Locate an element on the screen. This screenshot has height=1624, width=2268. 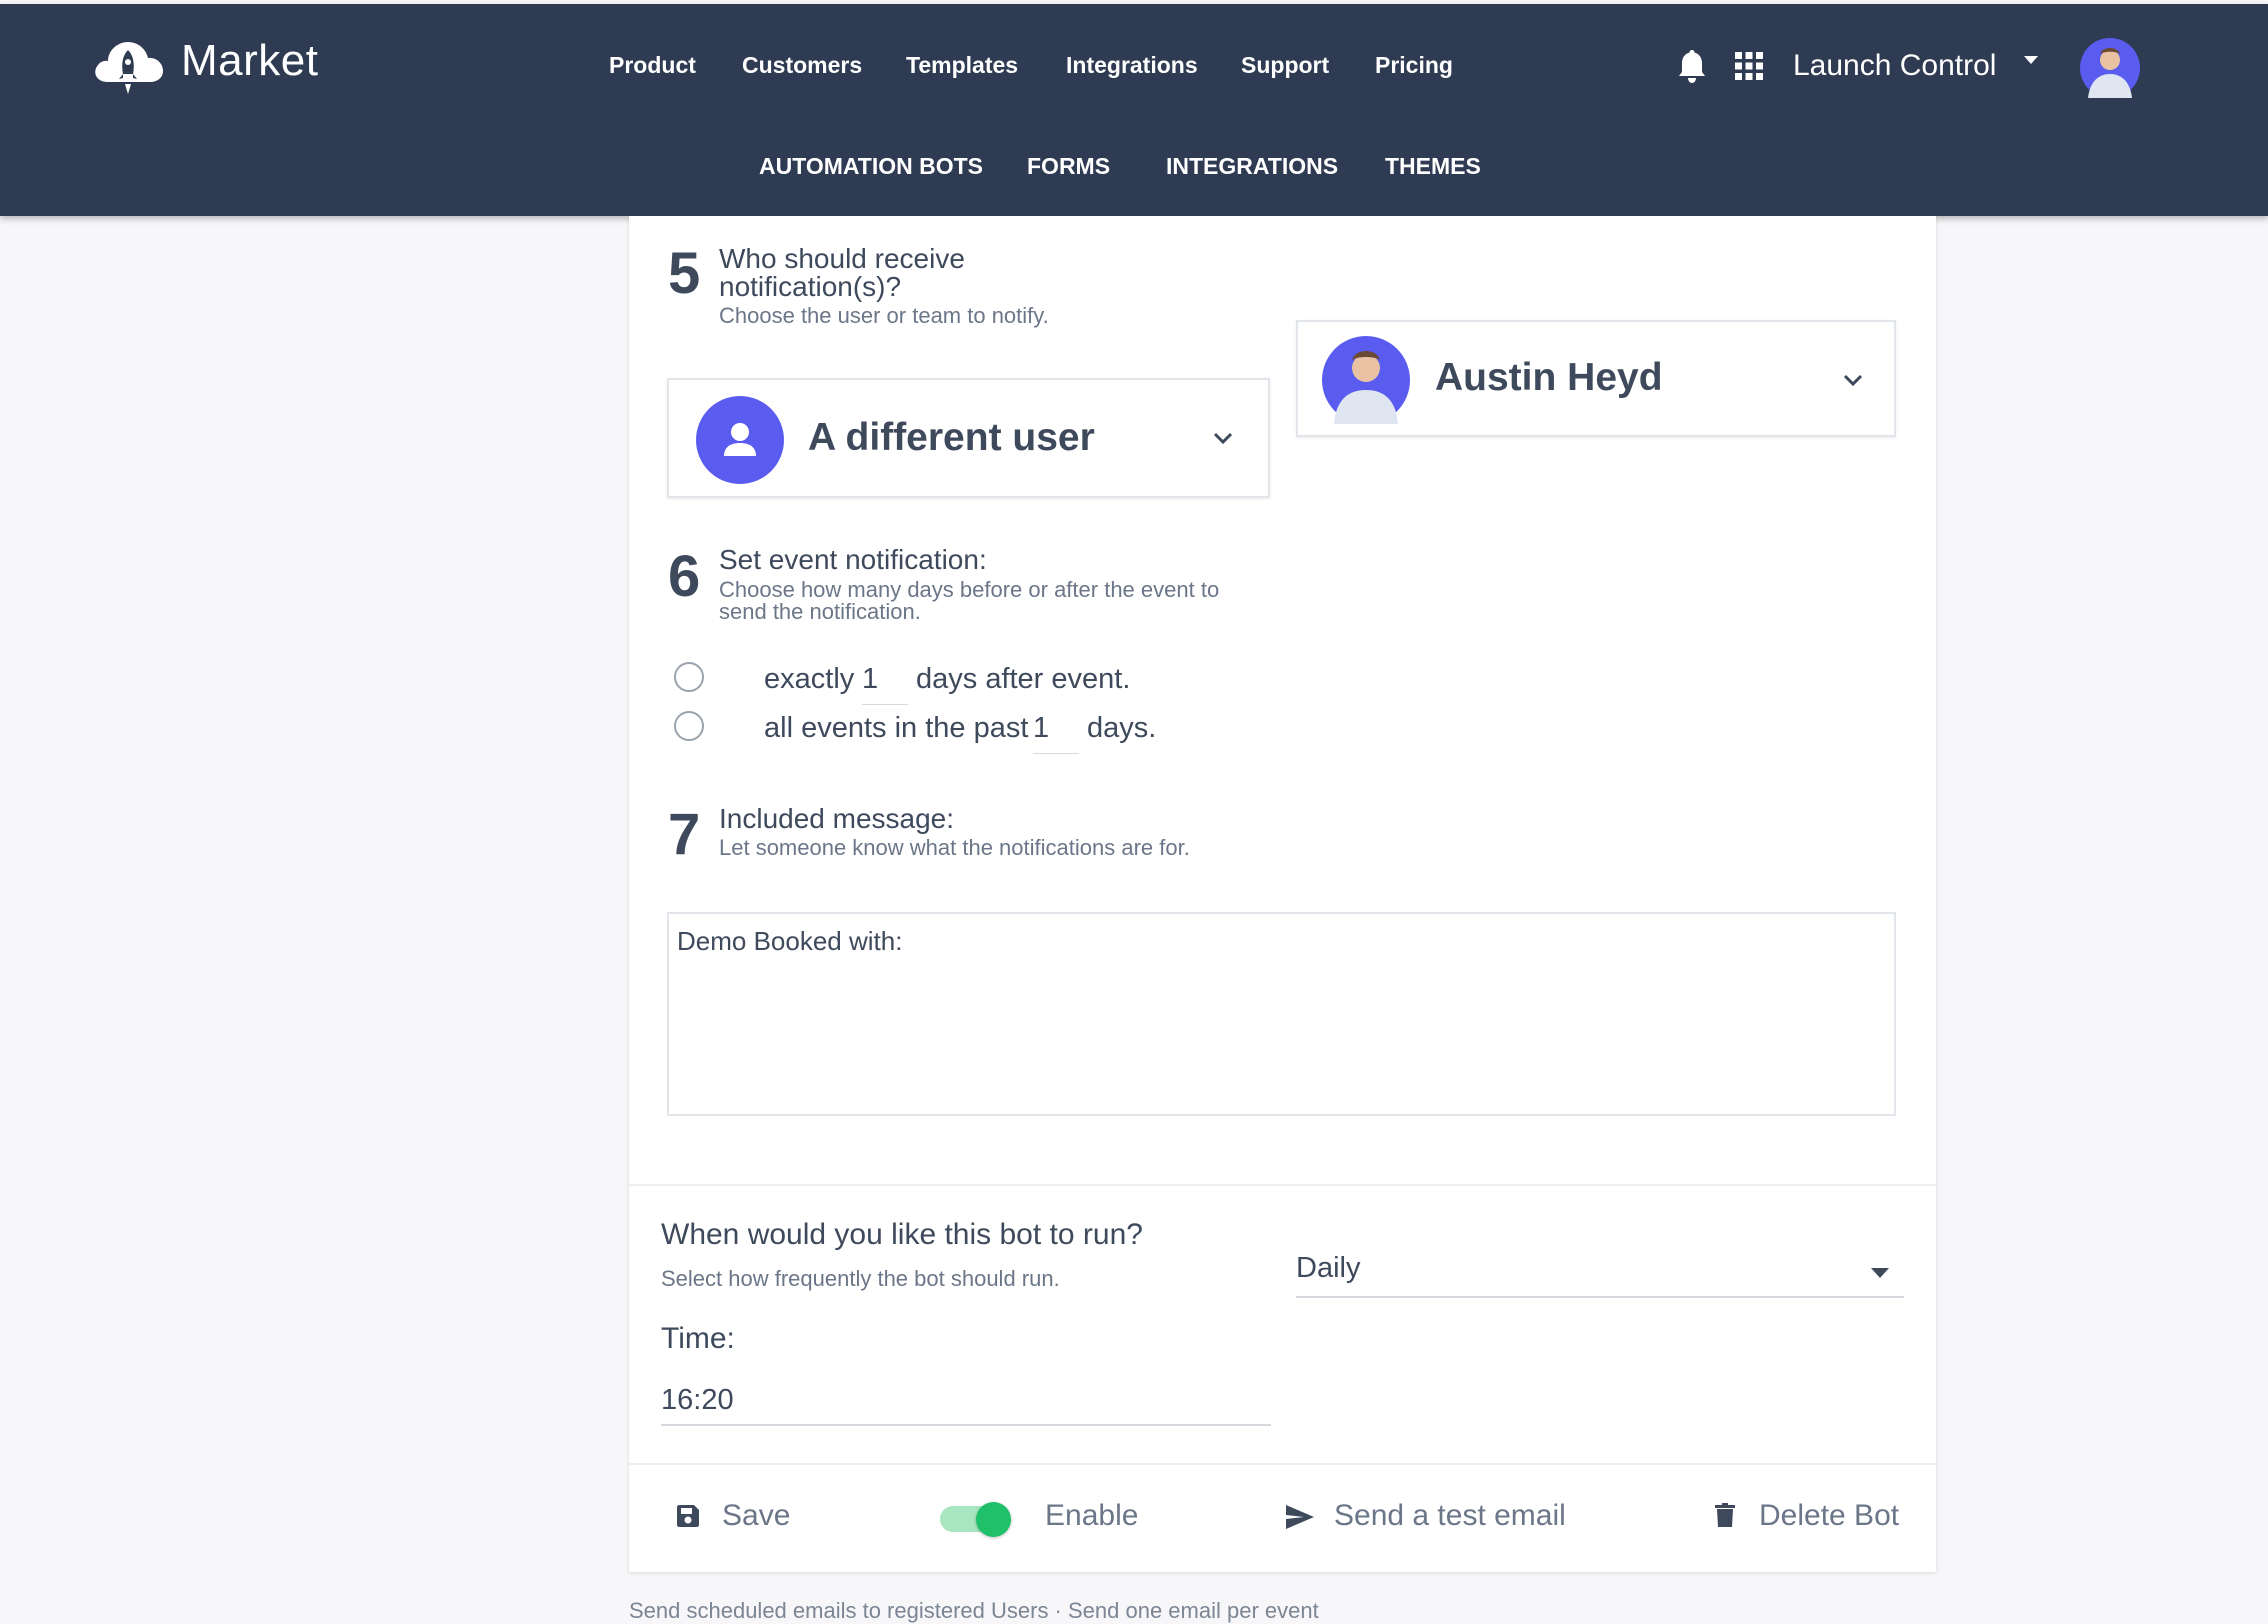
option-label: days after event. is located at coordinates (1023, 679).